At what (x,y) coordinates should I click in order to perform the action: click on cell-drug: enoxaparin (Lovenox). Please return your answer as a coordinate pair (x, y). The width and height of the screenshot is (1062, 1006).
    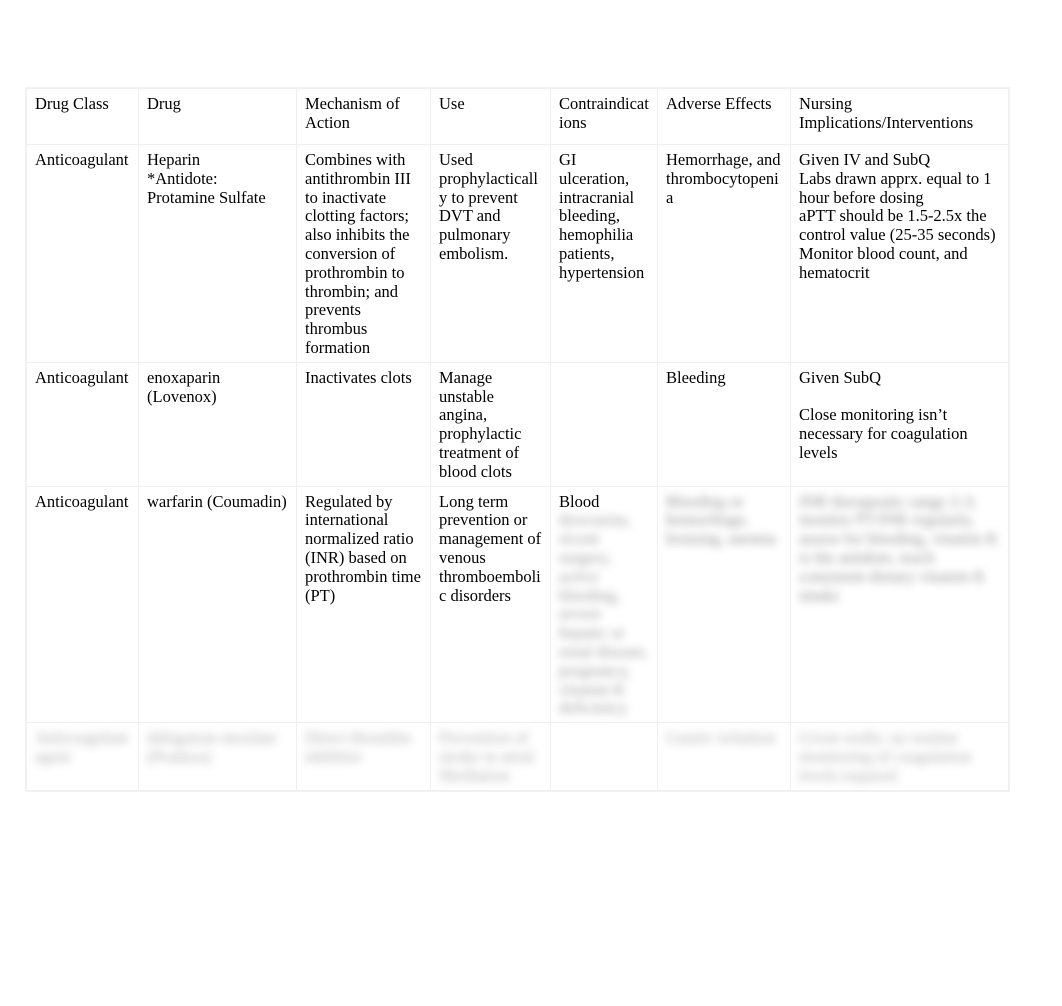
    Looking at the image, I should click on (217, 424).